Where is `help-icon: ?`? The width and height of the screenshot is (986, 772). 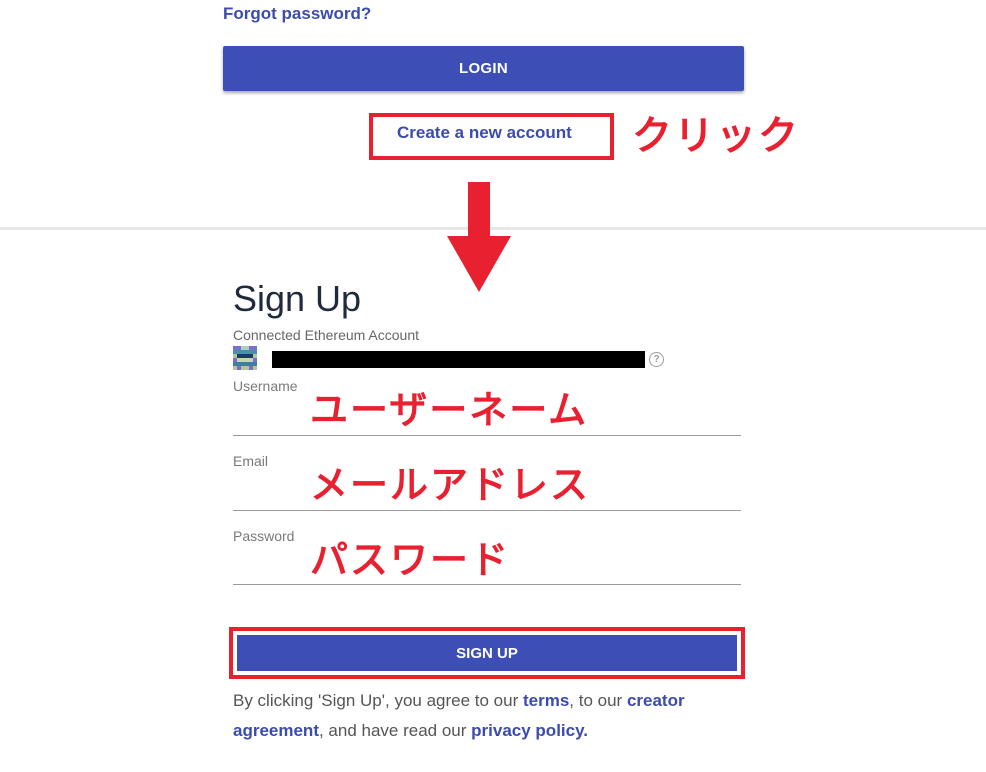 help-icon: ? is located at coordinates (656, 359).